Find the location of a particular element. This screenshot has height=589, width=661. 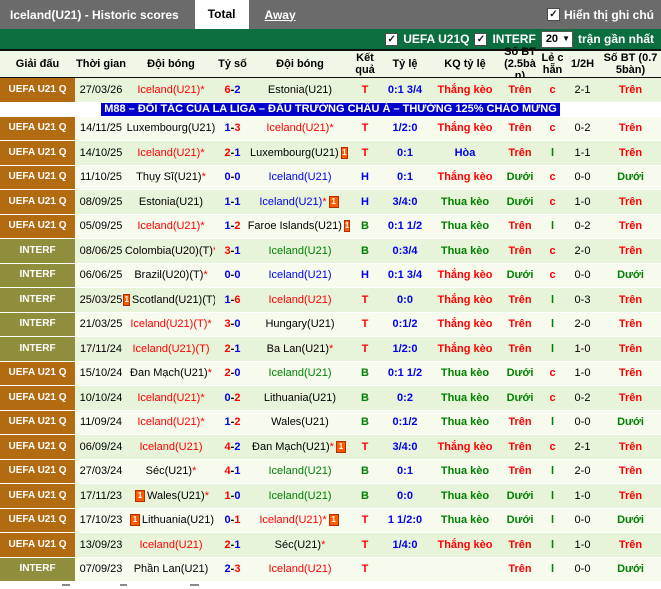

uefa-u21q-checkbox: ✓ is located at coordinates (392, 39).